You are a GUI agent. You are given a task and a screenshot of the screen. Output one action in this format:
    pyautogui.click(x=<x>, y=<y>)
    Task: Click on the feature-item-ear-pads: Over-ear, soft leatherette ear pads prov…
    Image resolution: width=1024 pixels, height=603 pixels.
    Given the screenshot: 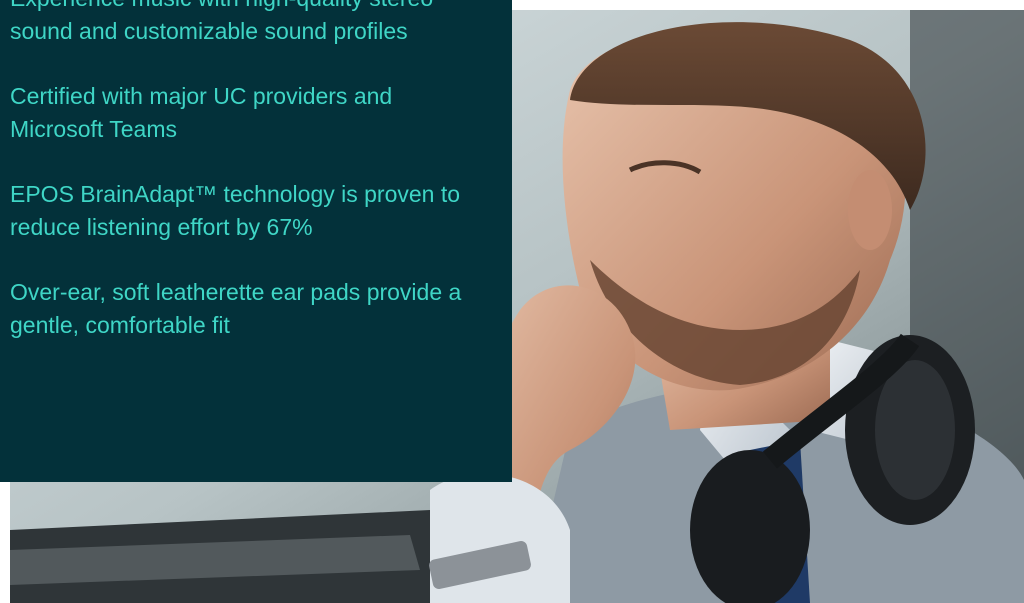 What is the action you would take?
    pyautogui.click(x=236, y=308)
    